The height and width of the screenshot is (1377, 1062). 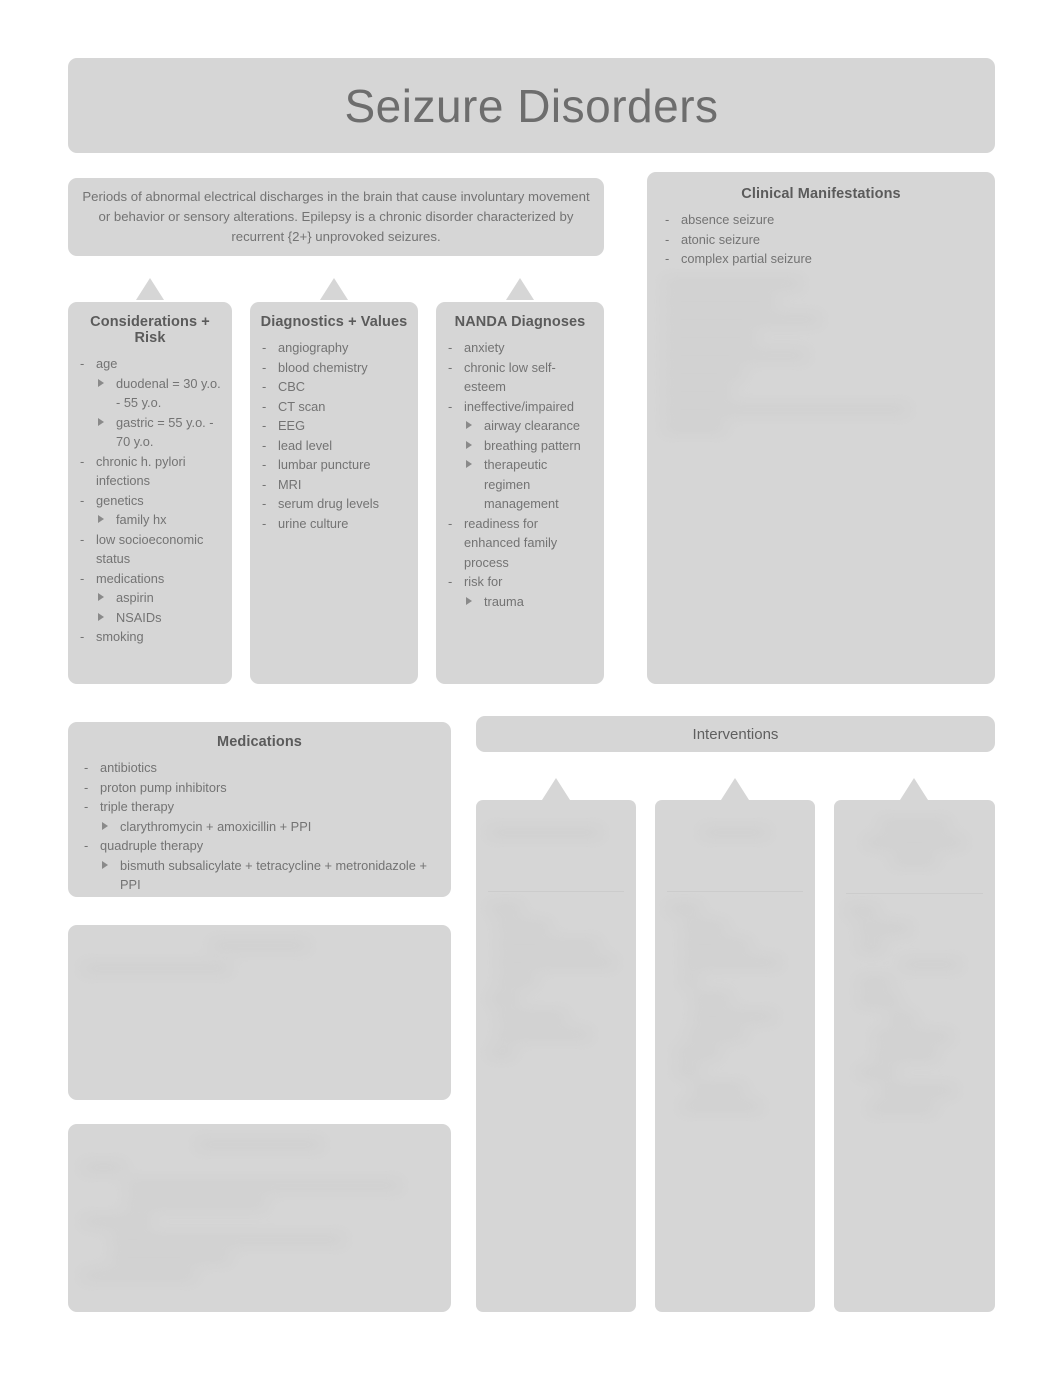 What do you see at coordinates (159, 618) in the screenshot?
I see `sub-list-item: NSAIDs` at bounding box center [159, 618].